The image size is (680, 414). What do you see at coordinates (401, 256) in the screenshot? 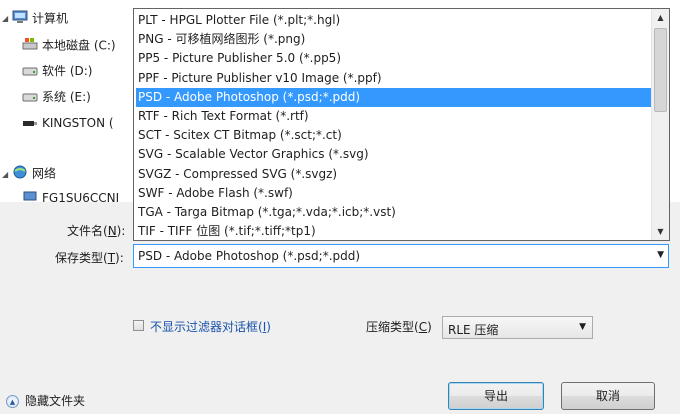
I see `savetype-combobox: PSD - Adobe Photoshop (*.psd;*.pdd) ▼` at bounding box center [401, 256].